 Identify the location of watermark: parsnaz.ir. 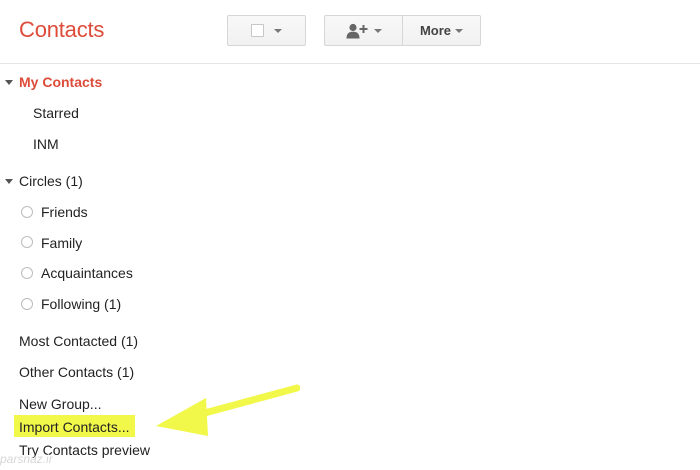
(26, 459).